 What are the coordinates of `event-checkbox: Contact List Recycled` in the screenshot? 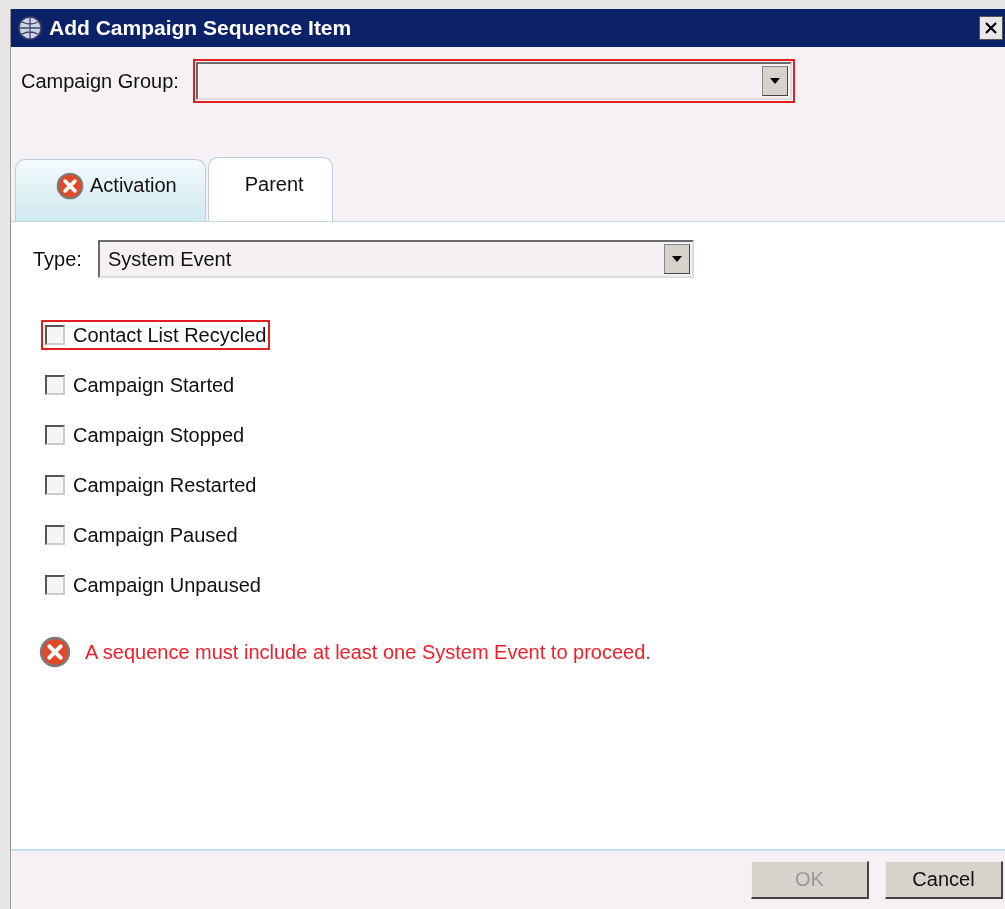 It's located at (156, 335).